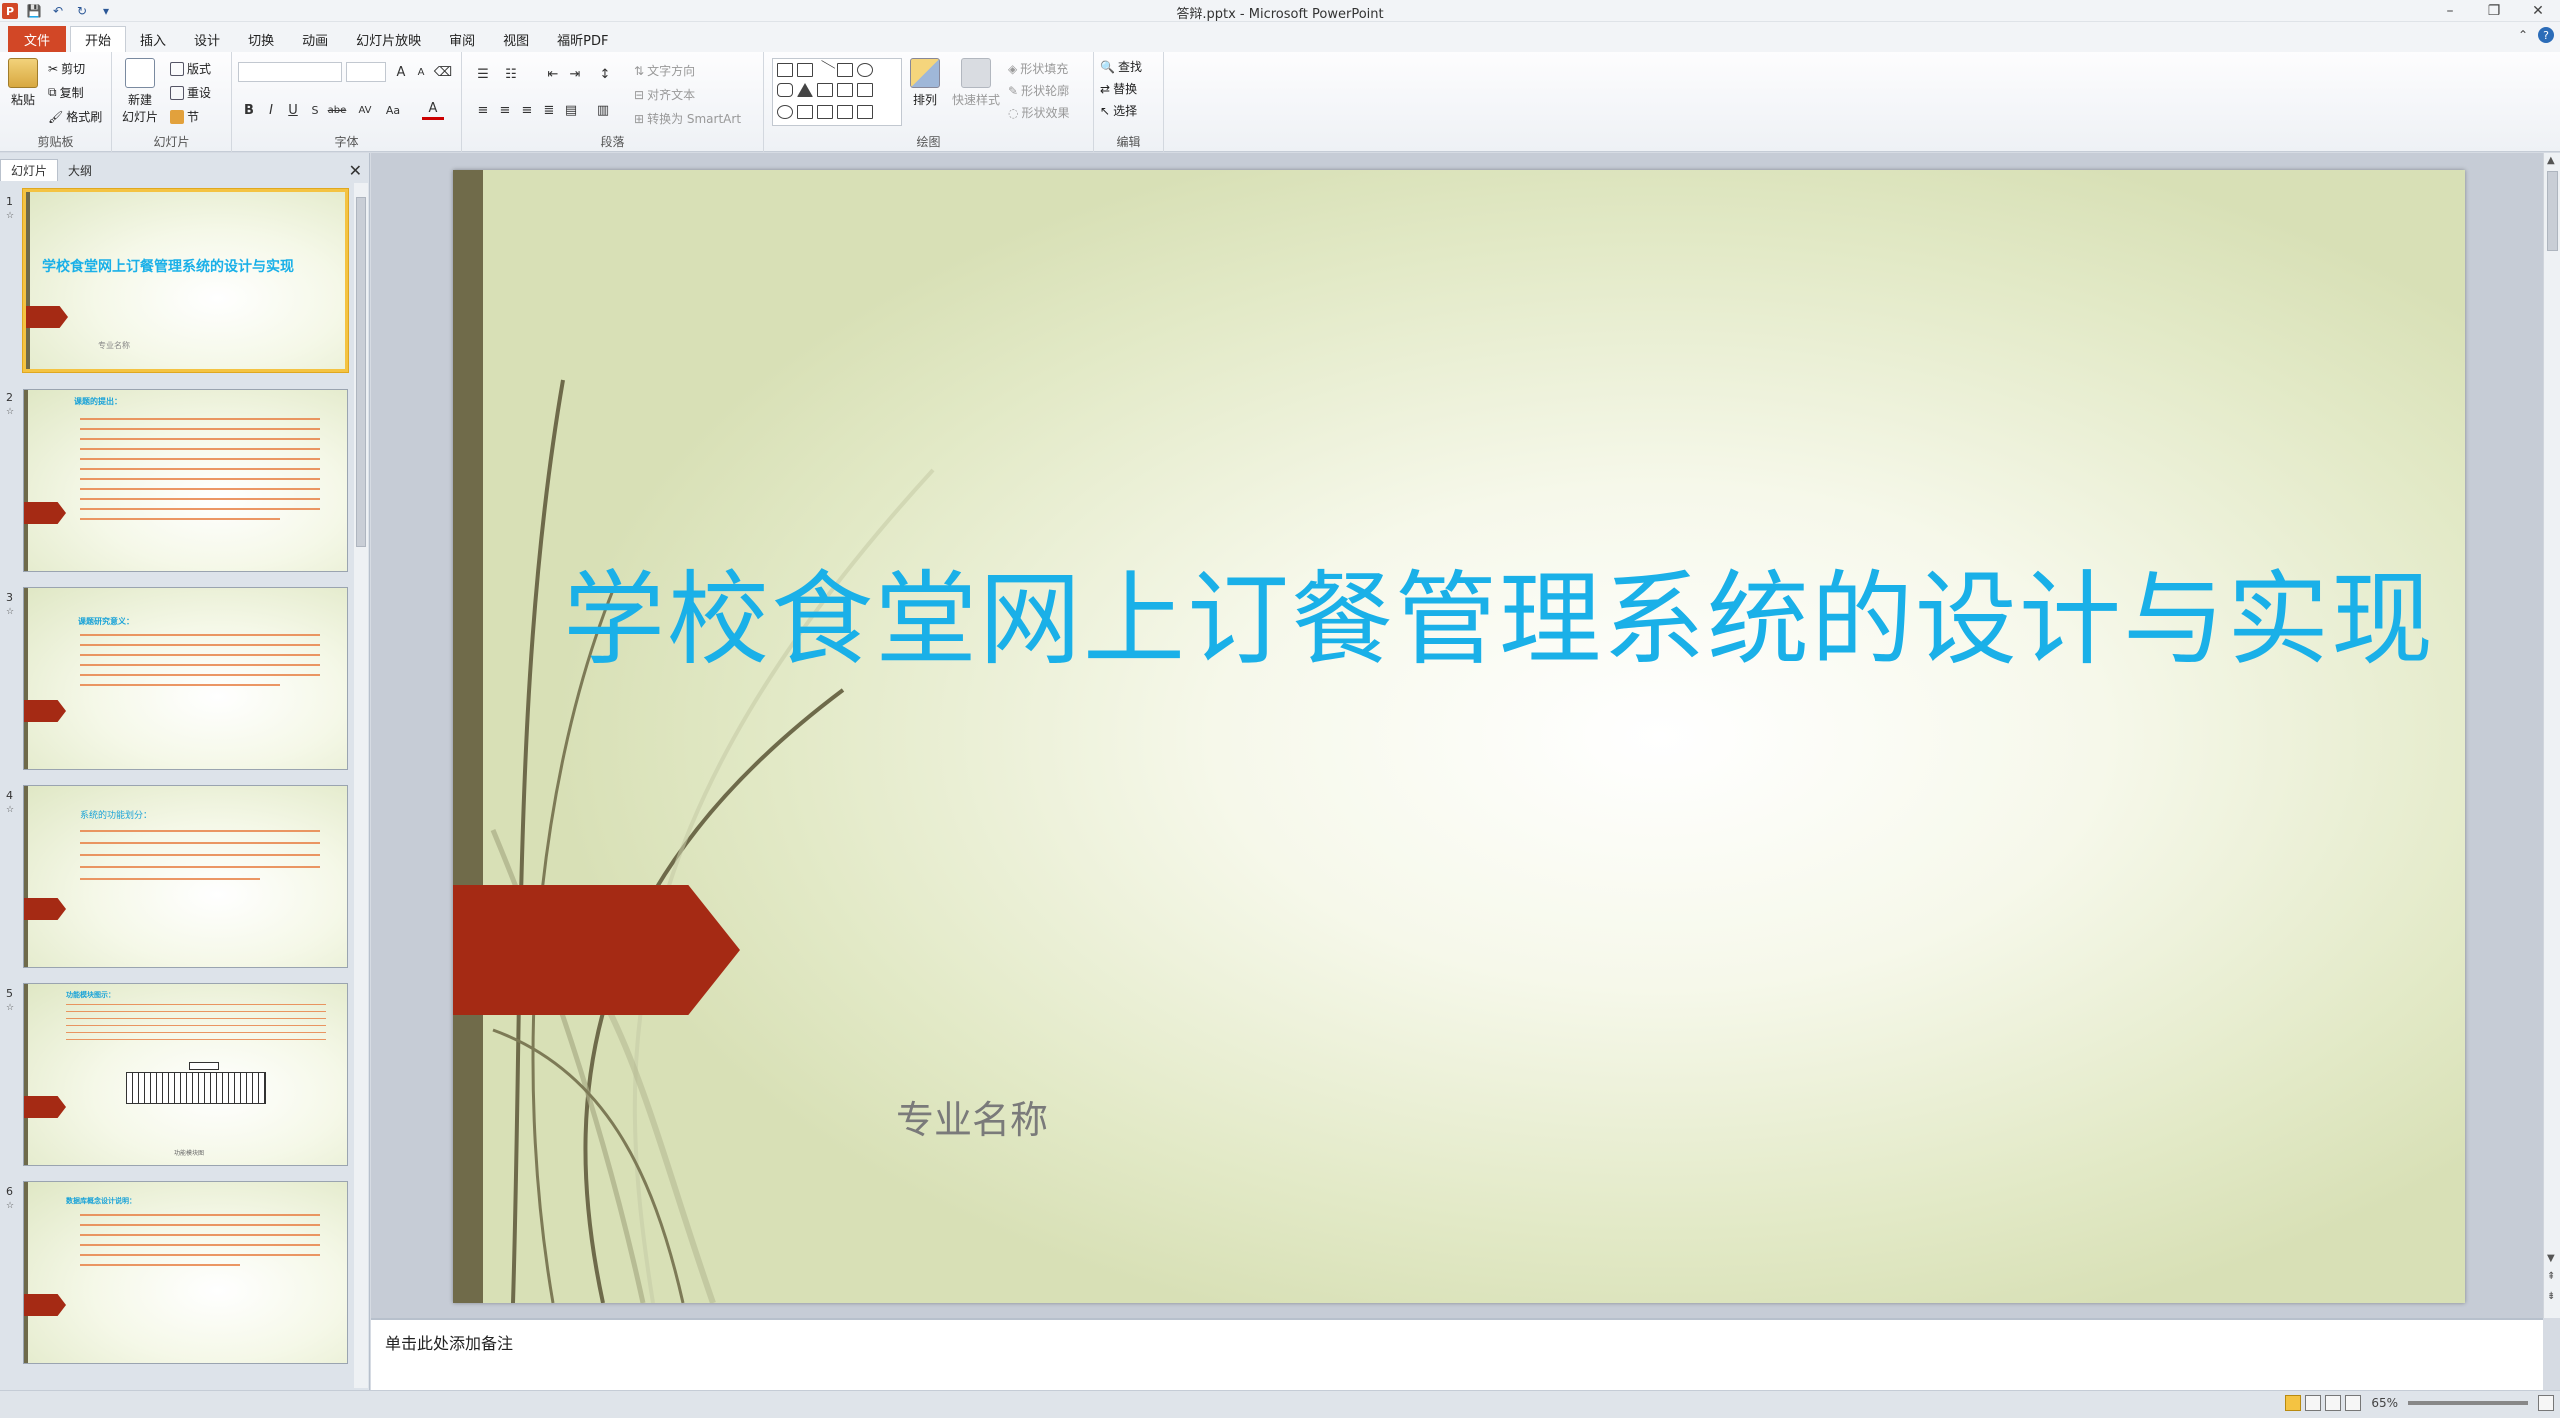 This screenshot has height=1418, width=2560. What do you see at coordinates (575, 74) in the screenshot?
I see `increase-indent-icon: ⇥` at bounding box center [575, 74].